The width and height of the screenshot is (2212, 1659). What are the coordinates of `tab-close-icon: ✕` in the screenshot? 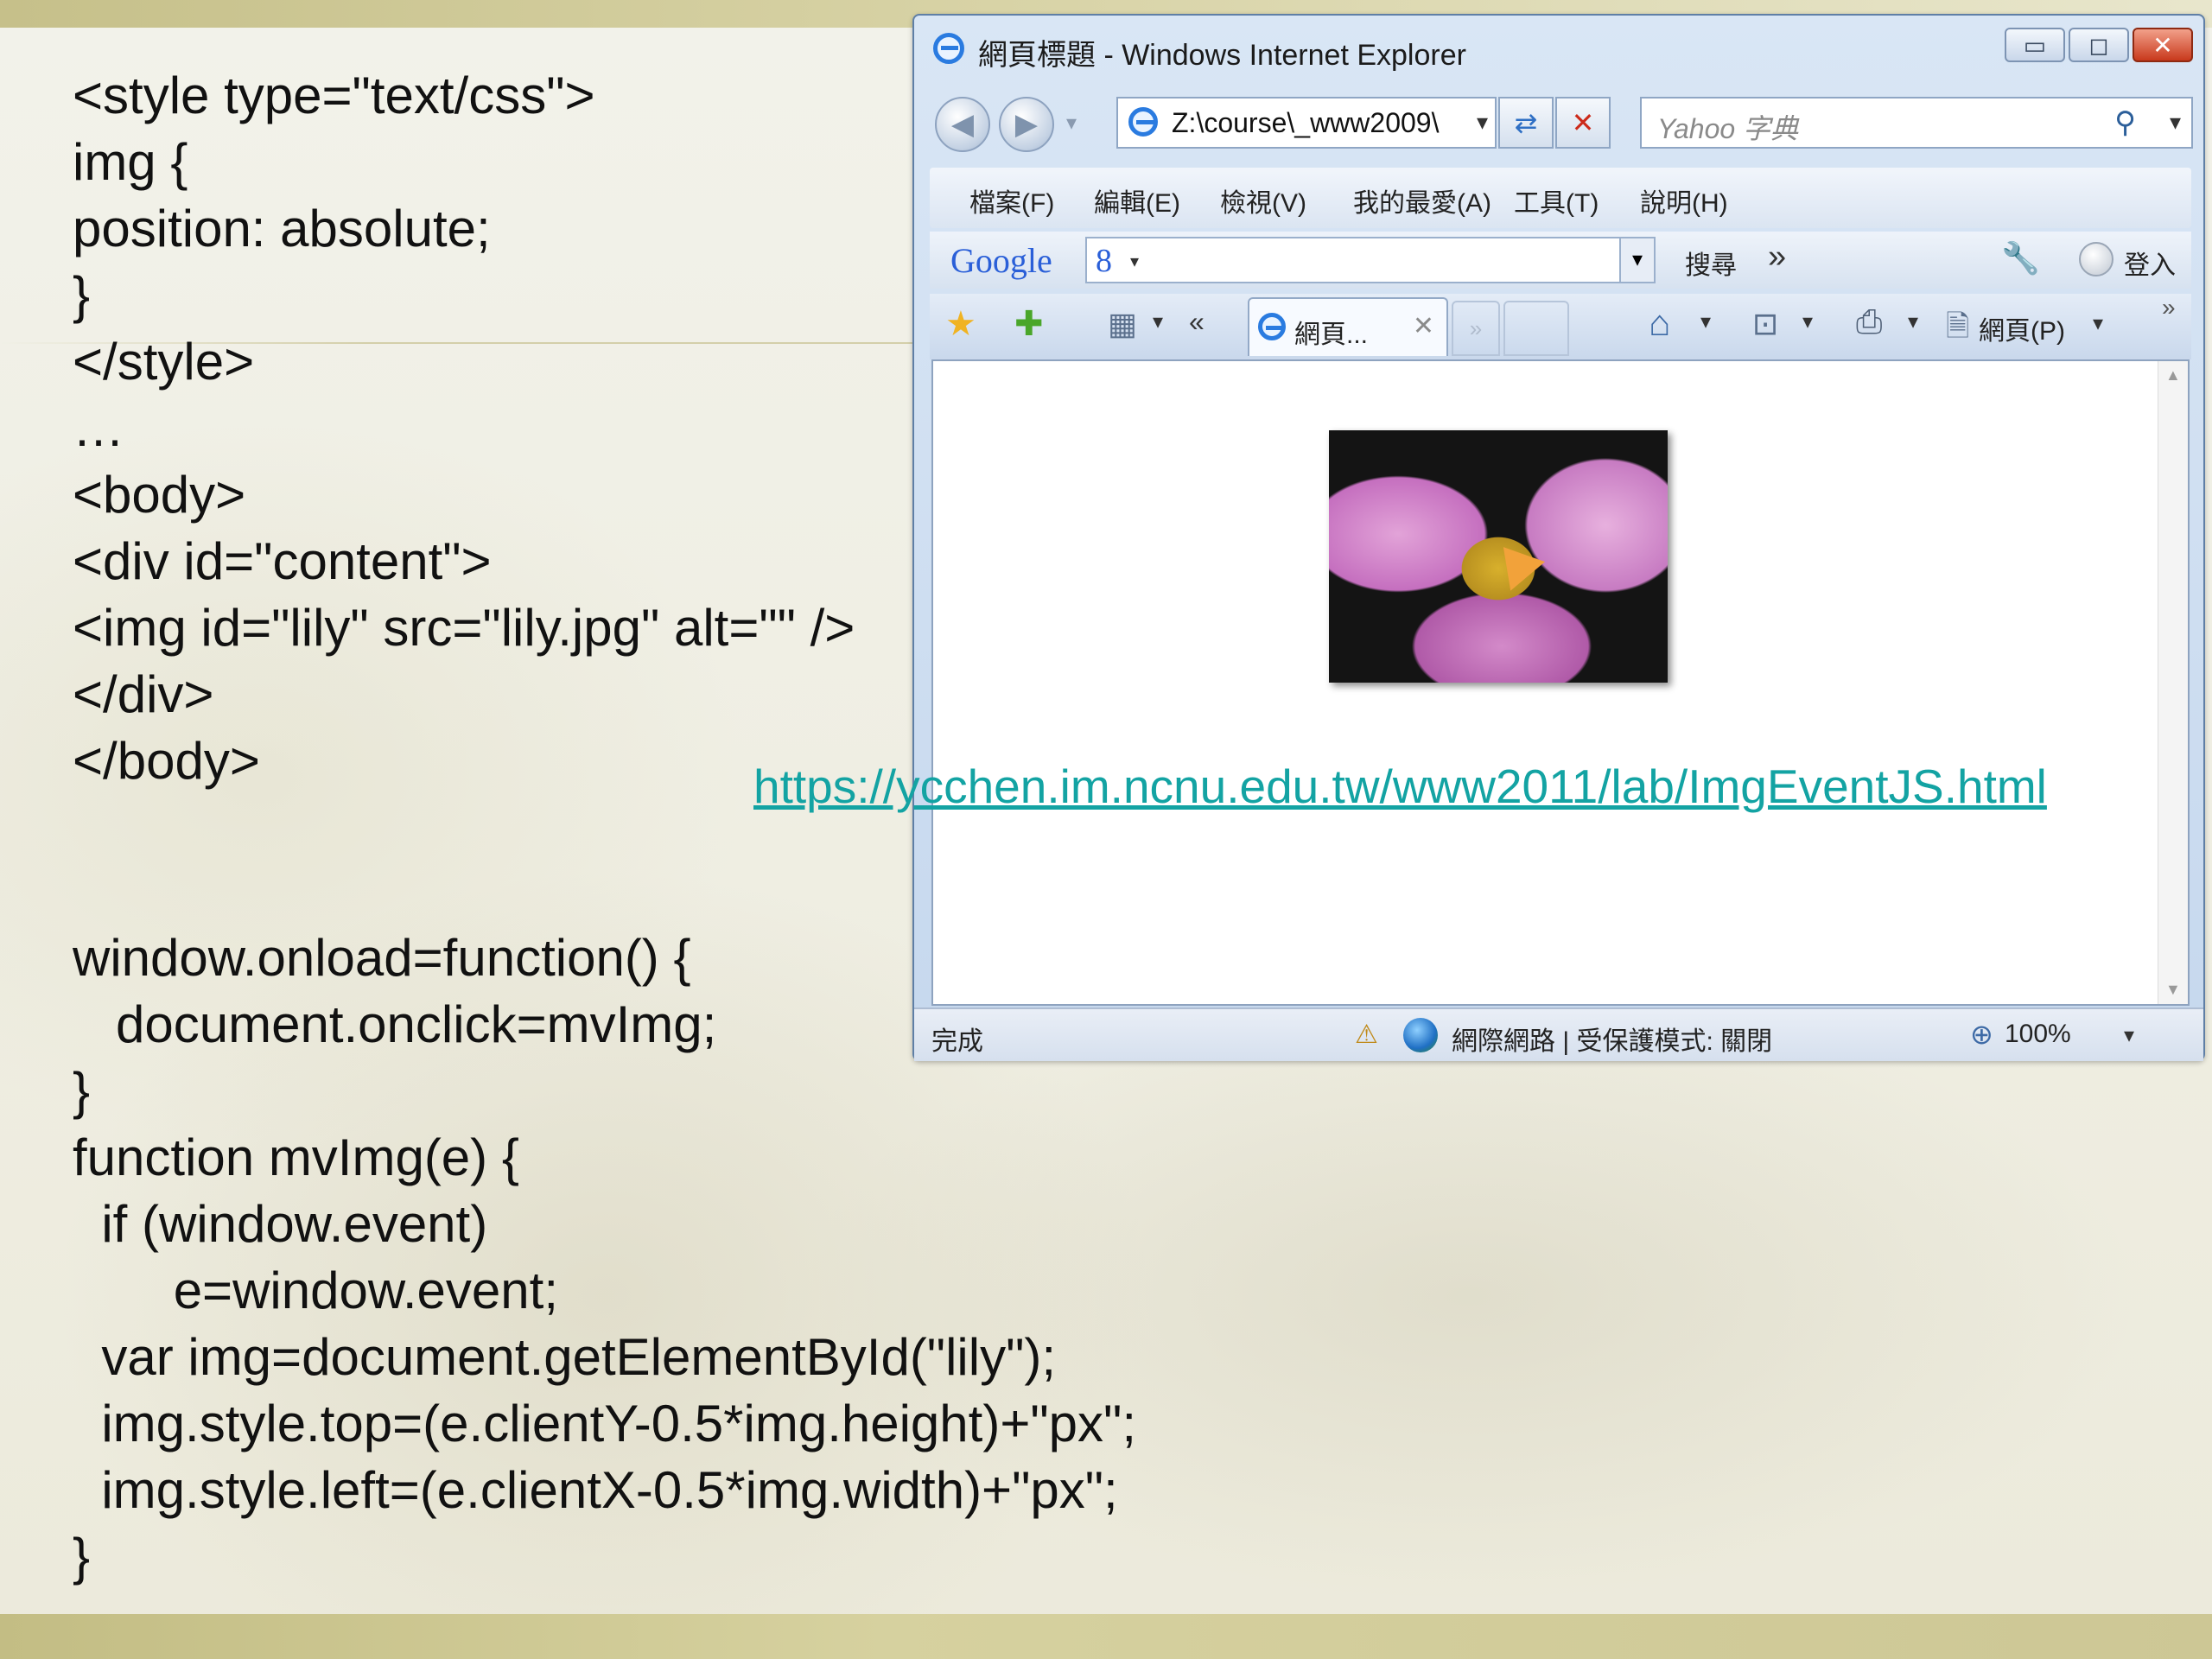 It's located at (1423, 326).